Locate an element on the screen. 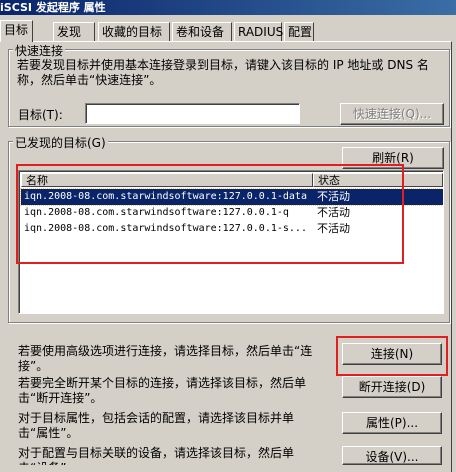 The width and height of the screenshot is (456, 472). disconnect-description: 若要完全断开某个目标的连接，请选择该目标，然后单击“断开连接”。 is located at coordinates (162, 390).